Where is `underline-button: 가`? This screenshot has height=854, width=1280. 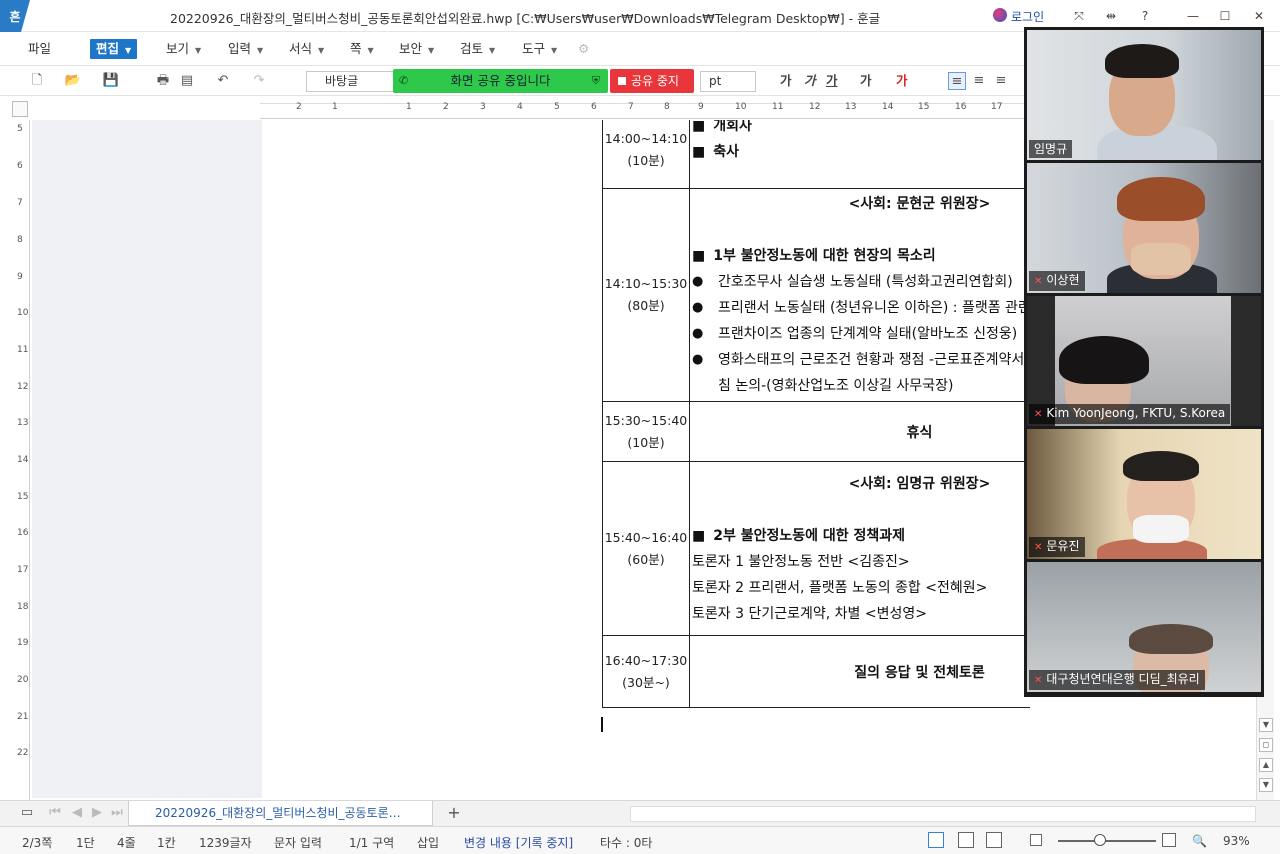 underline-button: 가 is located at coordinates (832, 81).